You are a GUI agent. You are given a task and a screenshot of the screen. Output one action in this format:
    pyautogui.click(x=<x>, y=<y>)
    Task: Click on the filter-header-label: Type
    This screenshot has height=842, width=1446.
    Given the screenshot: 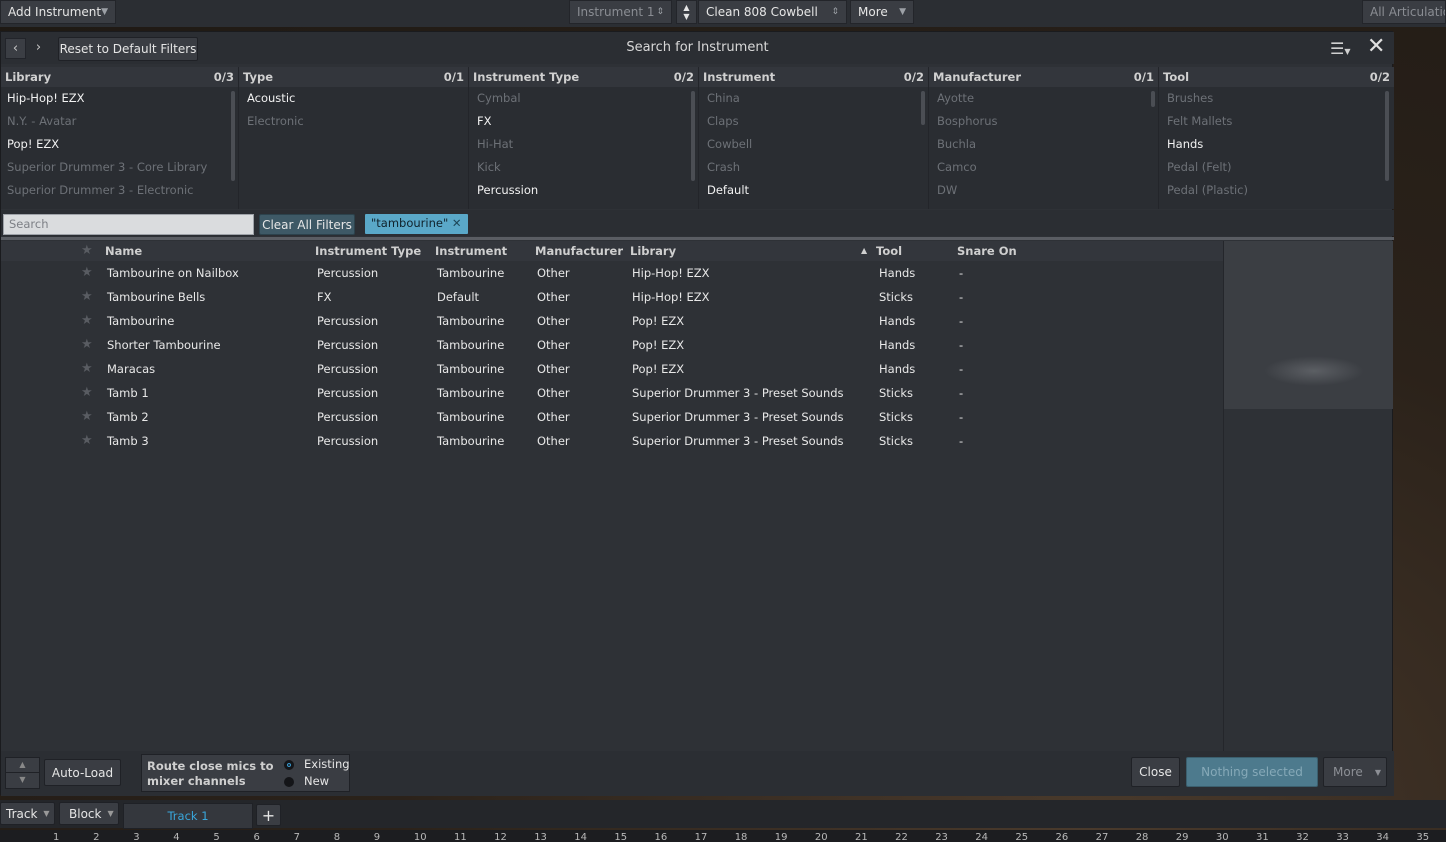 What is the action you would take?
    pyautogui.click(x=258, y=77)
    